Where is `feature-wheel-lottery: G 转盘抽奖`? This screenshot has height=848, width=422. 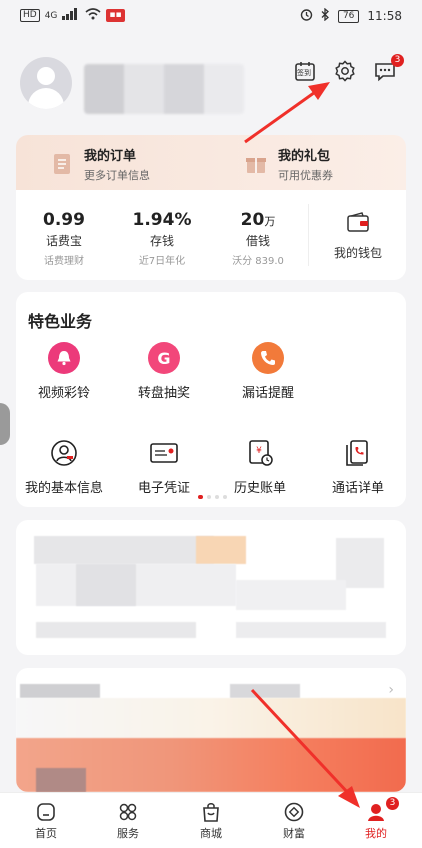
feature-wheel-lottery: G 转盘抽奖 is located at coordinates (164, 371).